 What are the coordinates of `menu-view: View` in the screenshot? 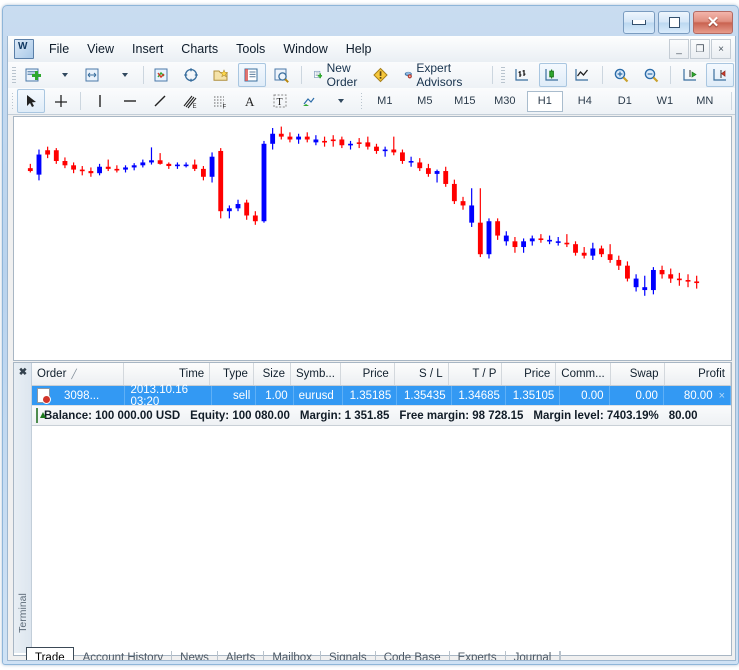 It's located at (100, 49).